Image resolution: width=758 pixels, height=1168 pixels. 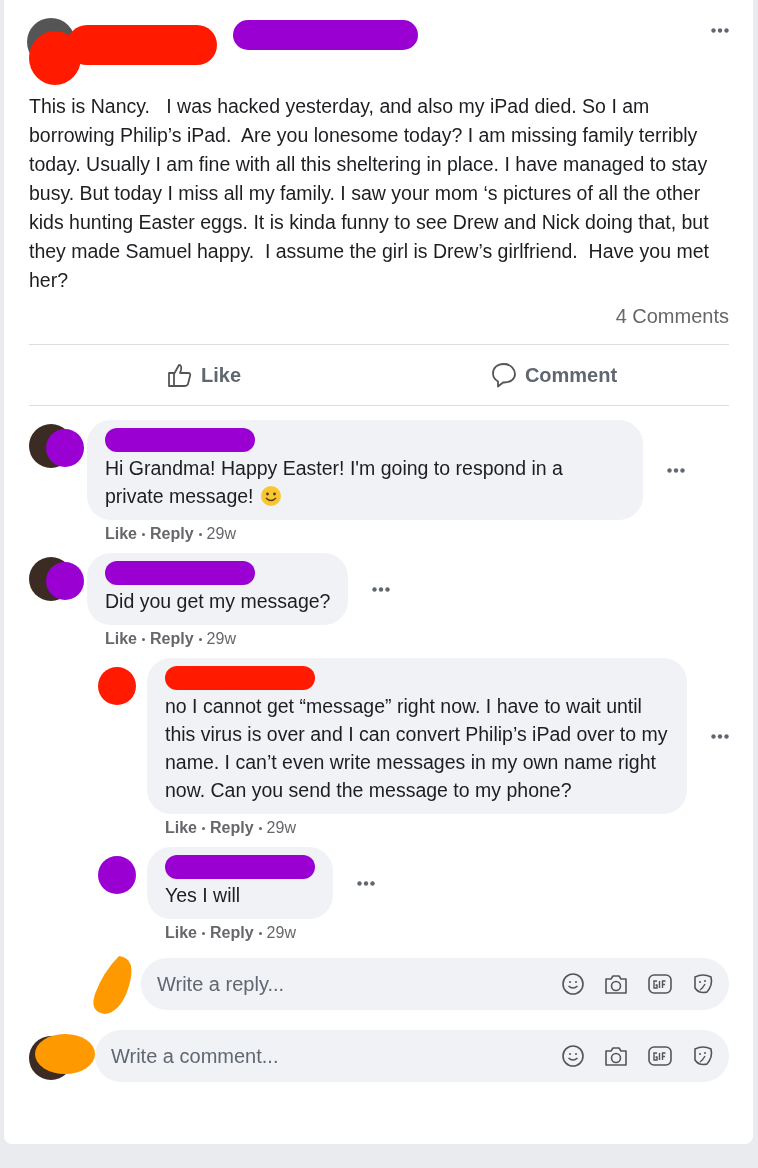 What do you see at coordinates (180, 375) in the screenshot?
I see `thumbs-up-icon` at bounding box center [180, 375].